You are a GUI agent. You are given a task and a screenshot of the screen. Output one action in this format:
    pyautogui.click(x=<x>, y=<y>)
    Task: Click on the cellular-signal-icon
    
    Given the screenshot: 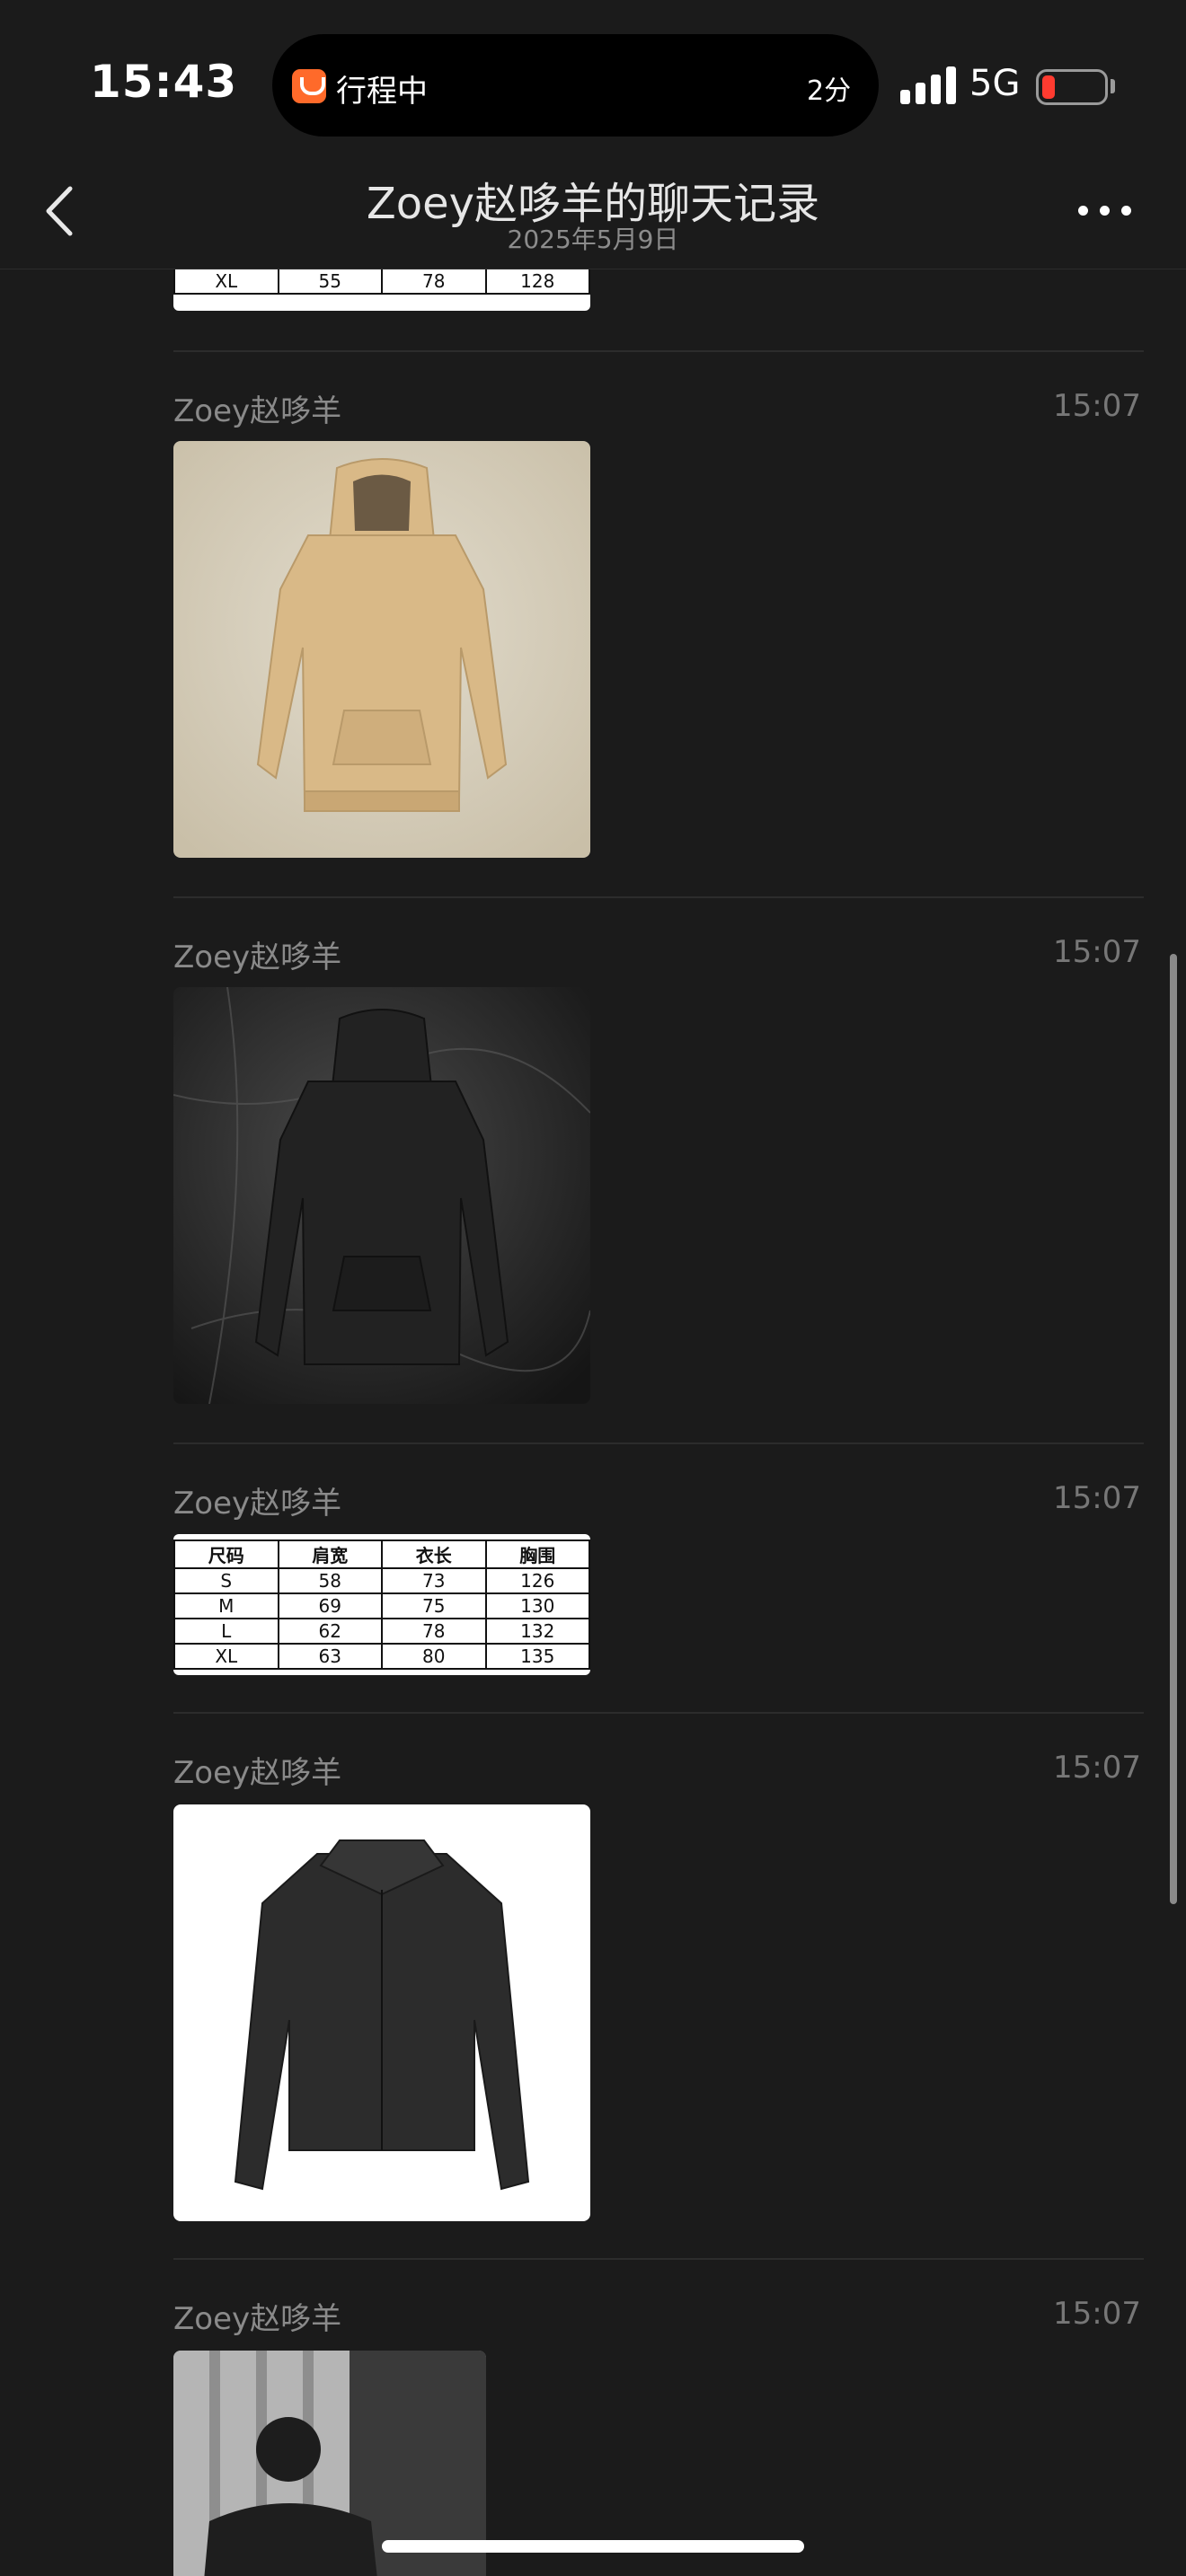 What is the action you would take?
    pyautogui.click(x=928, y=84)
    